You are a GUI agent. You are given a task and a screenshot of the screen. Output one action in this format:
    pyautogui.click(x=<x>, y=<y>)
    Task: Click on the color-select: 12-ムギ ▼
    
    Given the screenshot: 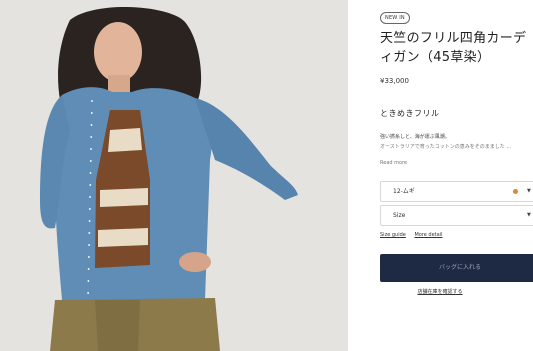 What is the action you would take?
    pyautogui.click(x=456, y=191)
    